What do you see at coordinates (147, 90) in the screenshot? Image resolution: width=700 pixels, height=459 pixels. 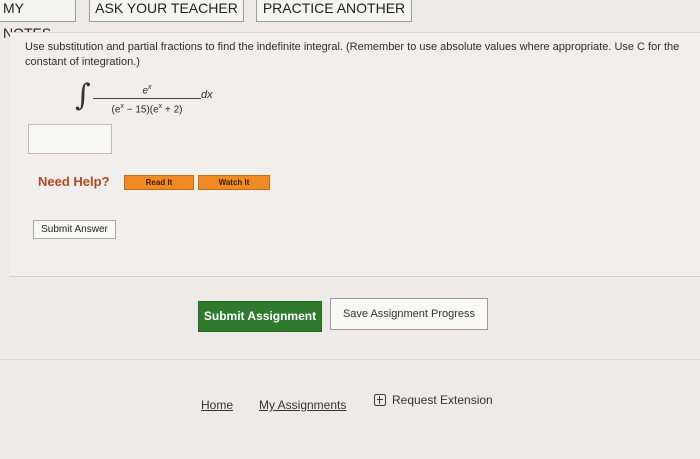 I see `integrand-numerator: ex` at bounding box center [147, 90].